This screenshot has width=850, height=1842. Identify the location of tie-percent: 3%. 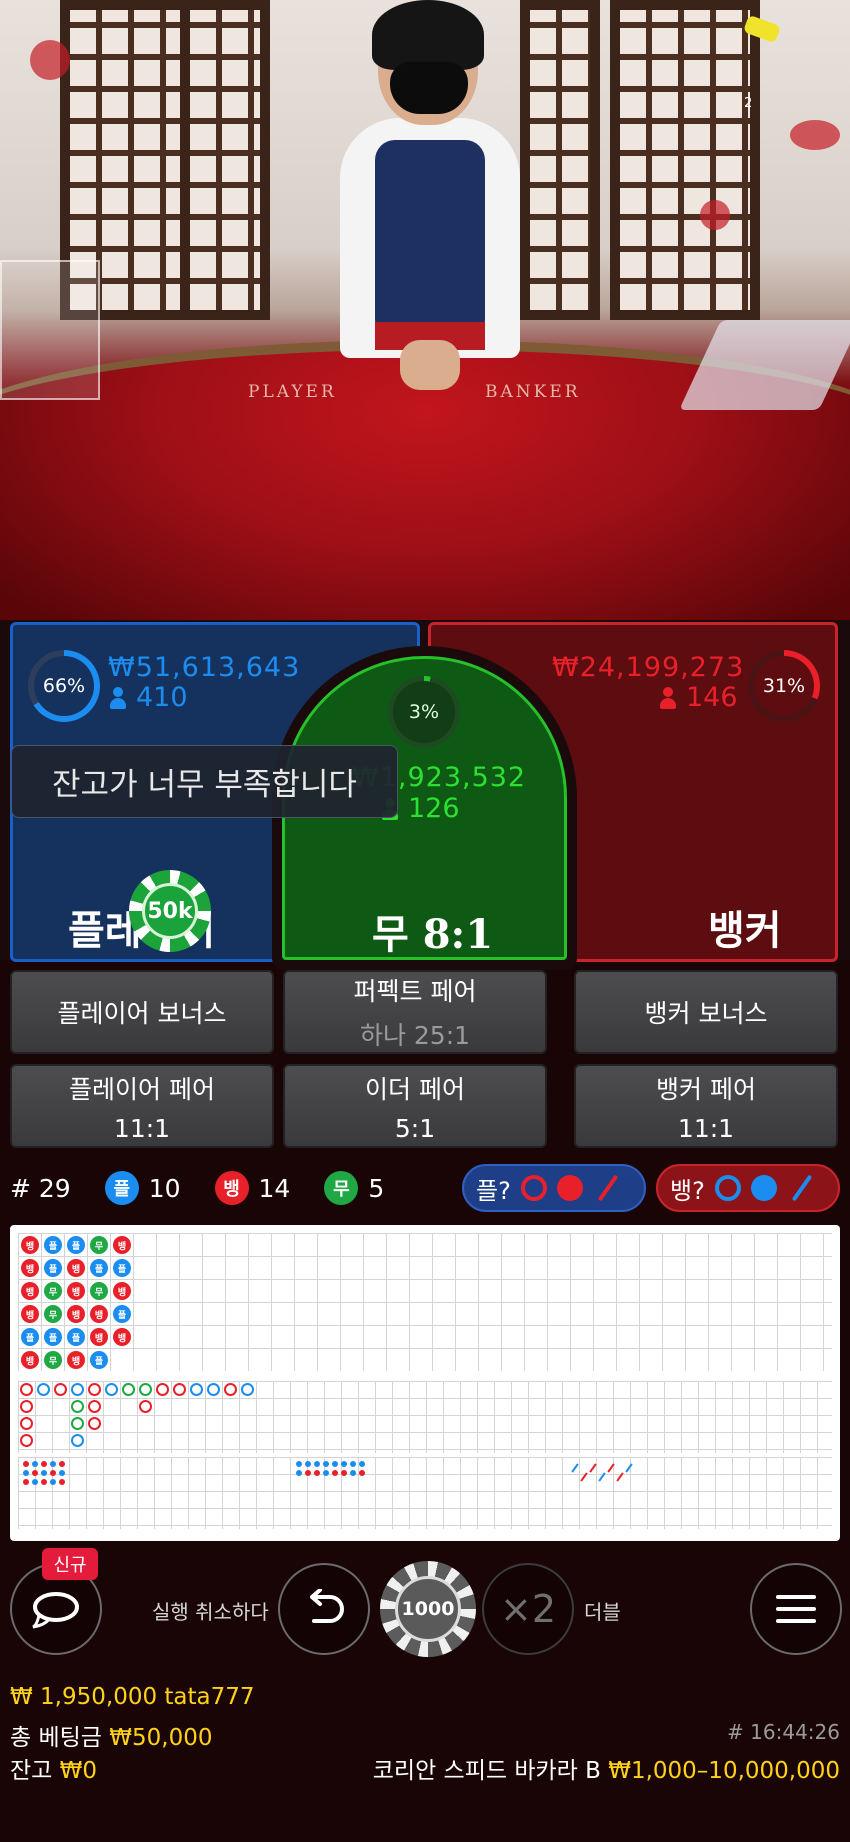
(424, 712).